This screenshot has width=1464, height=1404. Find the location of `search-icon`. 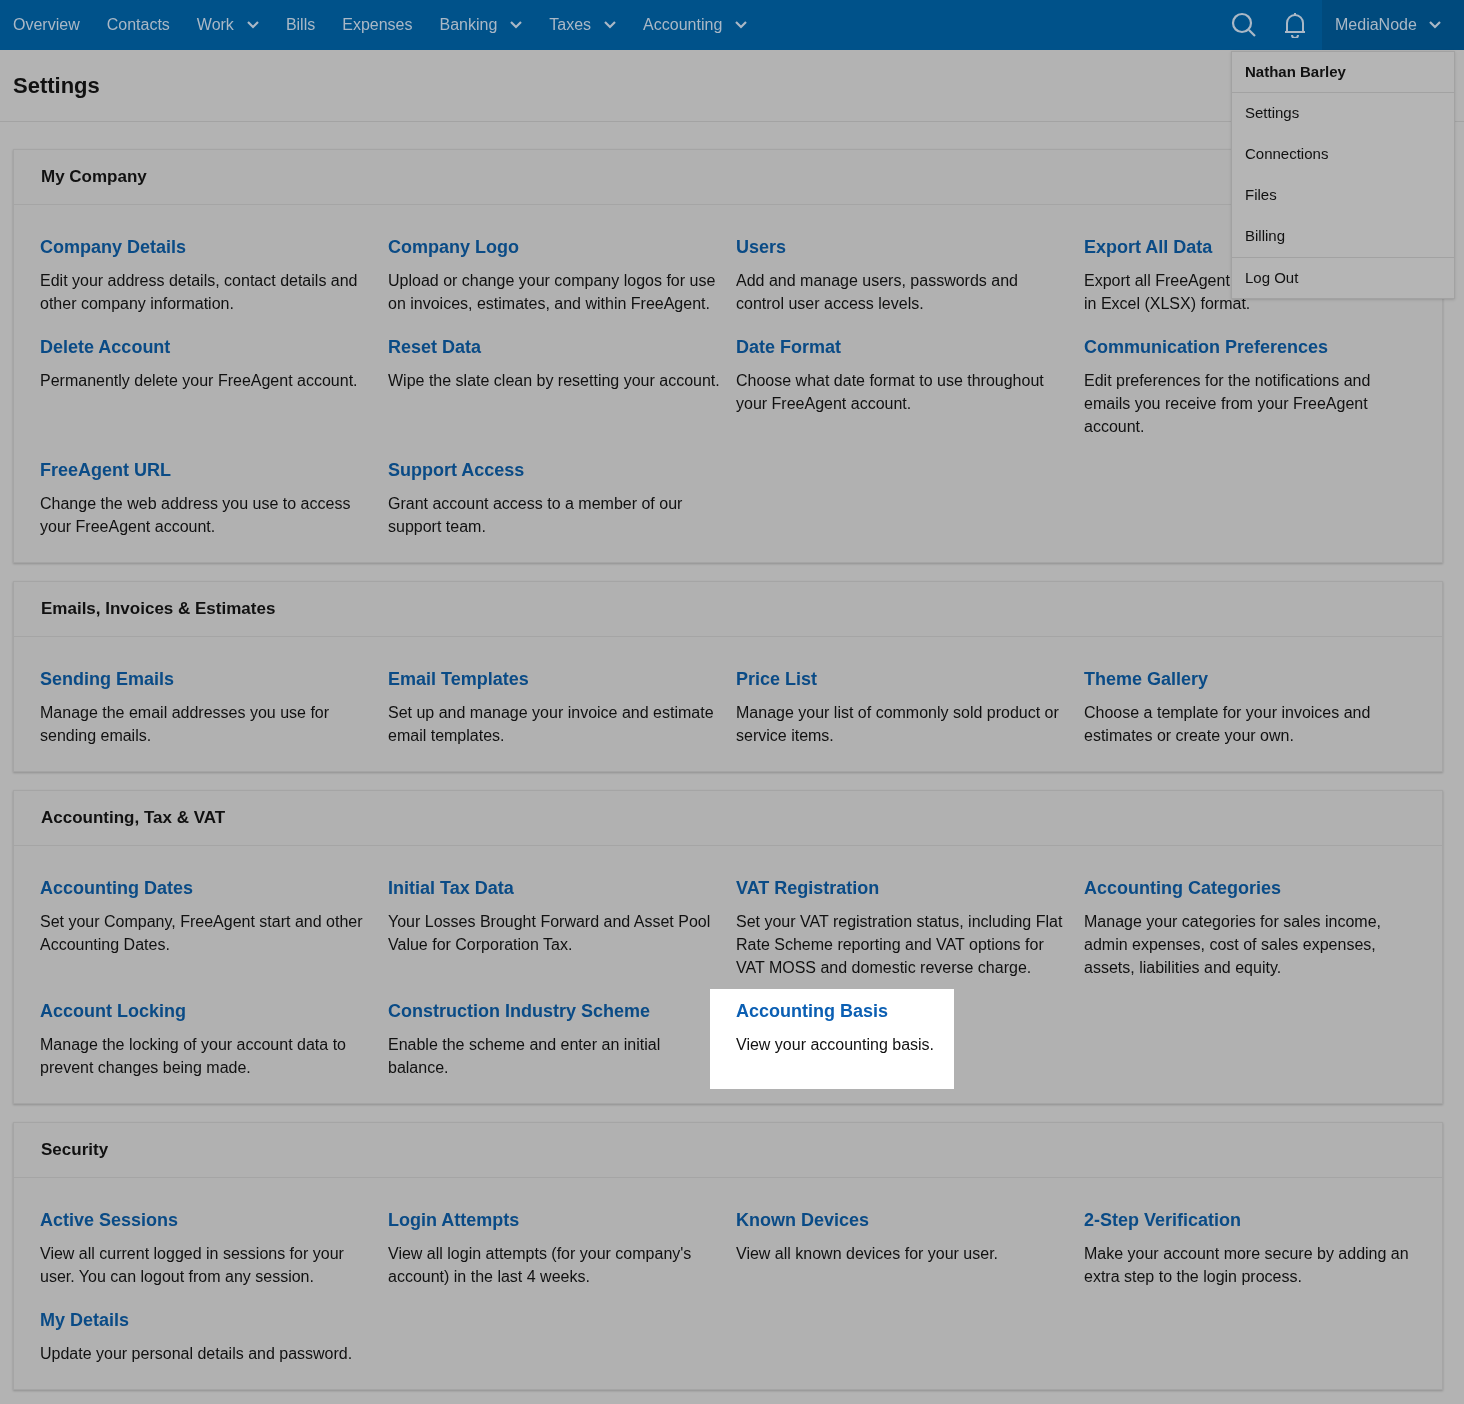

search-icon is located at coordinates (1244, 25).